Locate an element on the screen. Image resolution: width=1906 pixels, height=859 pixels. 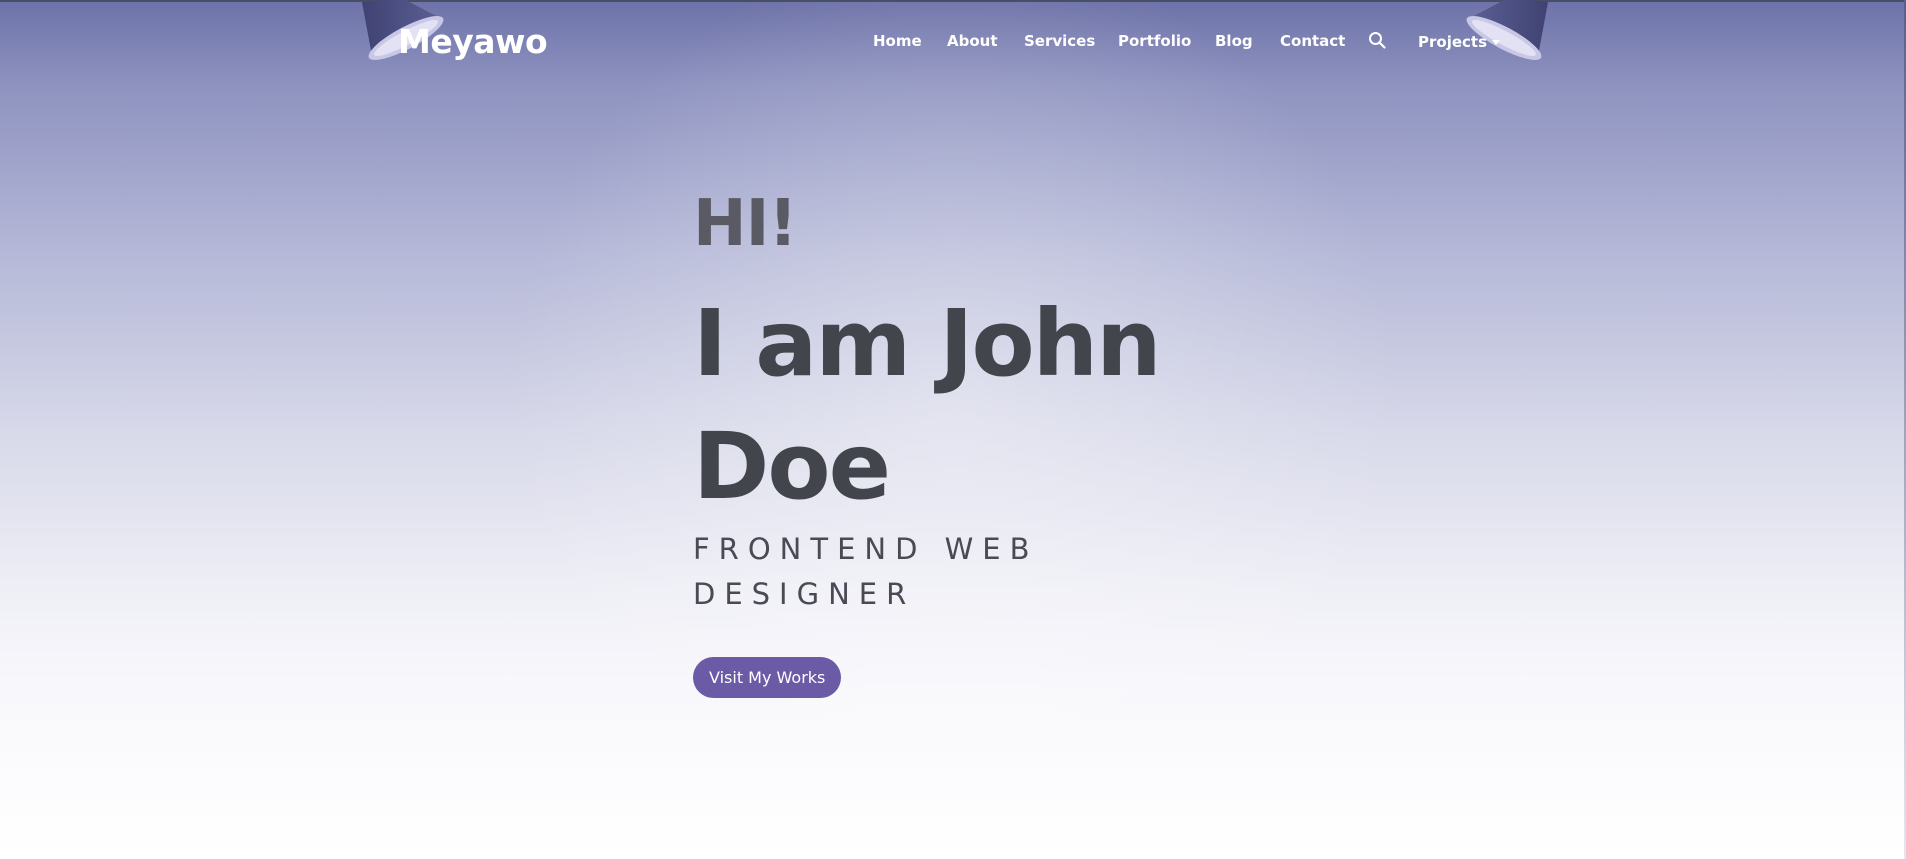
top-border is located at coordinates (953, 1).